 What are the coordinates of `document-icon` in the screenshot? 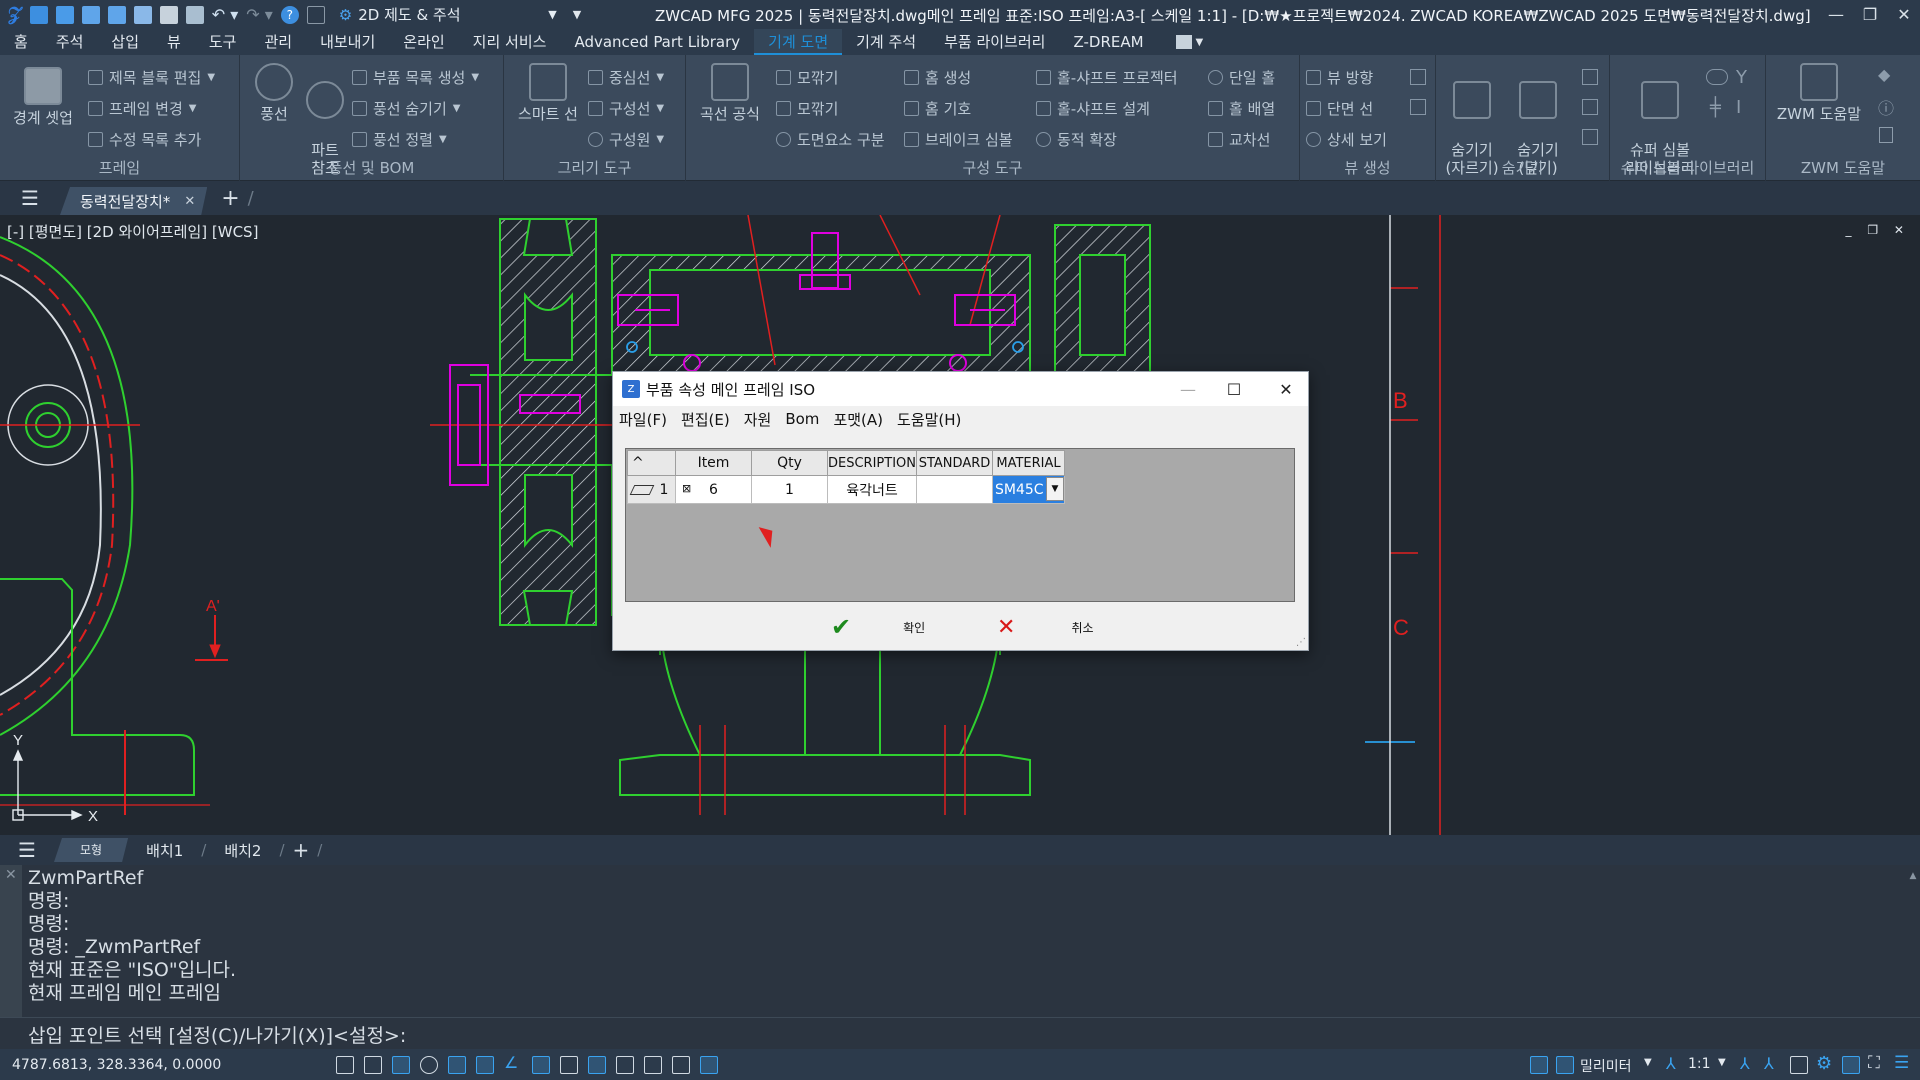 It's located at (1886, 135).